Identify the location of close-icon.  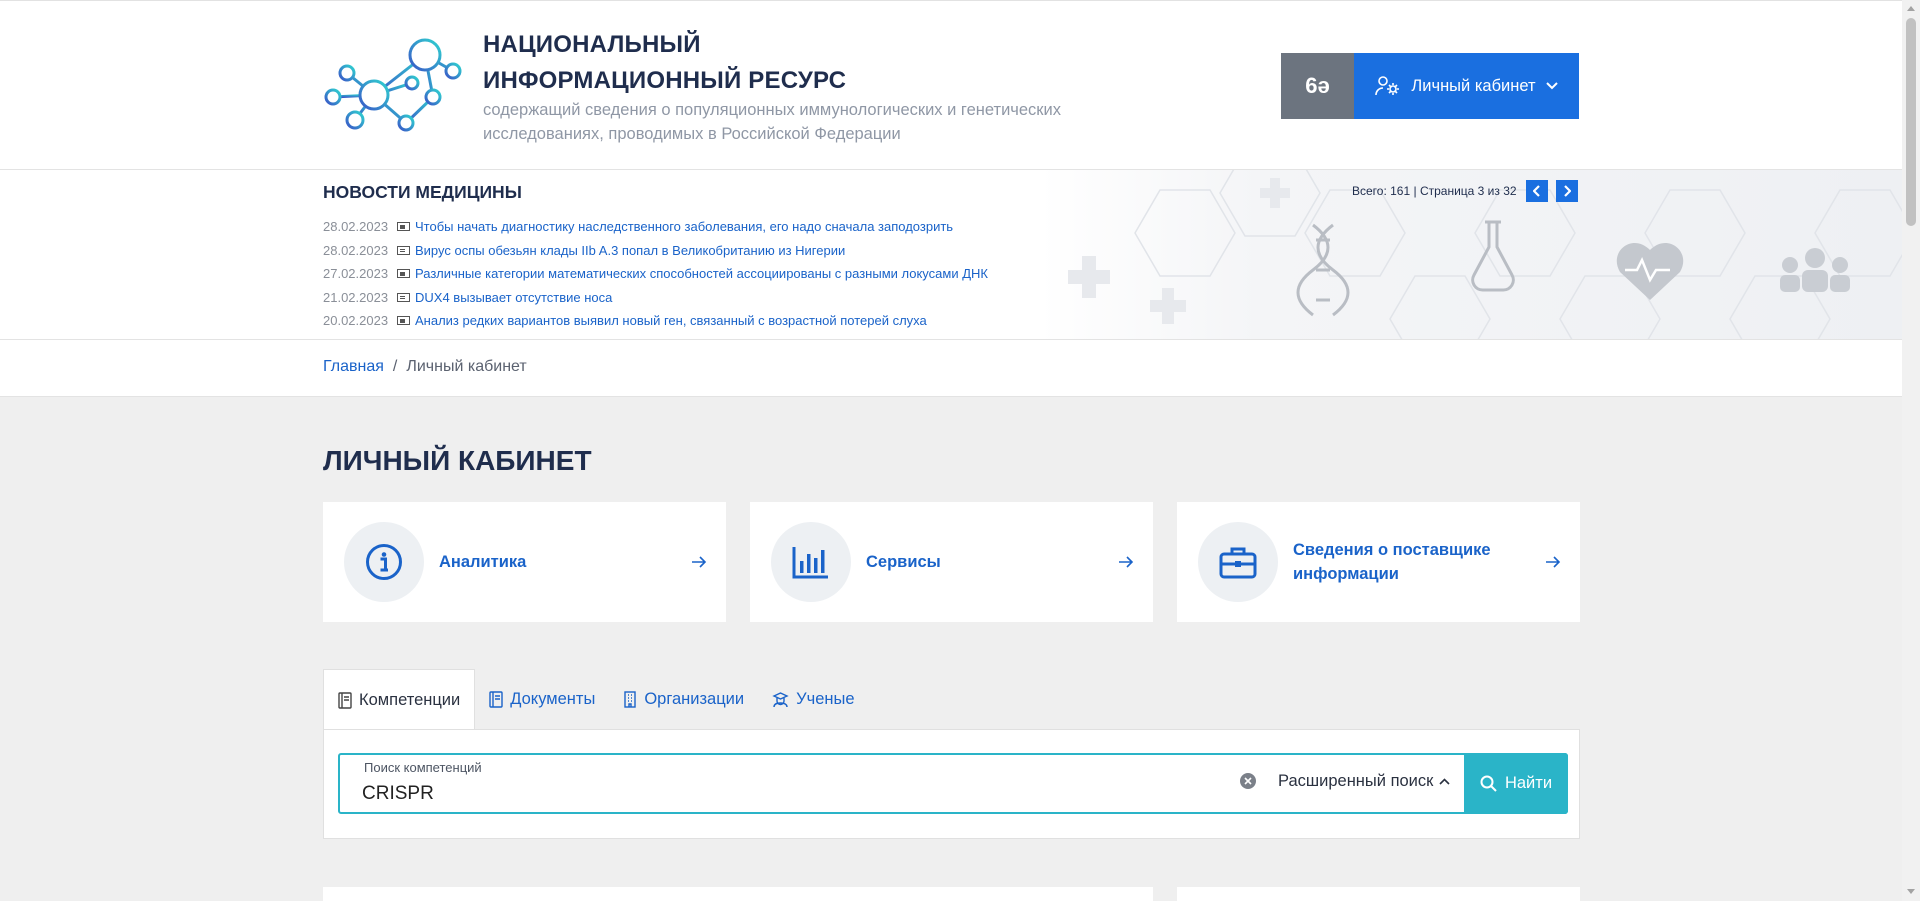
(1248, 781).